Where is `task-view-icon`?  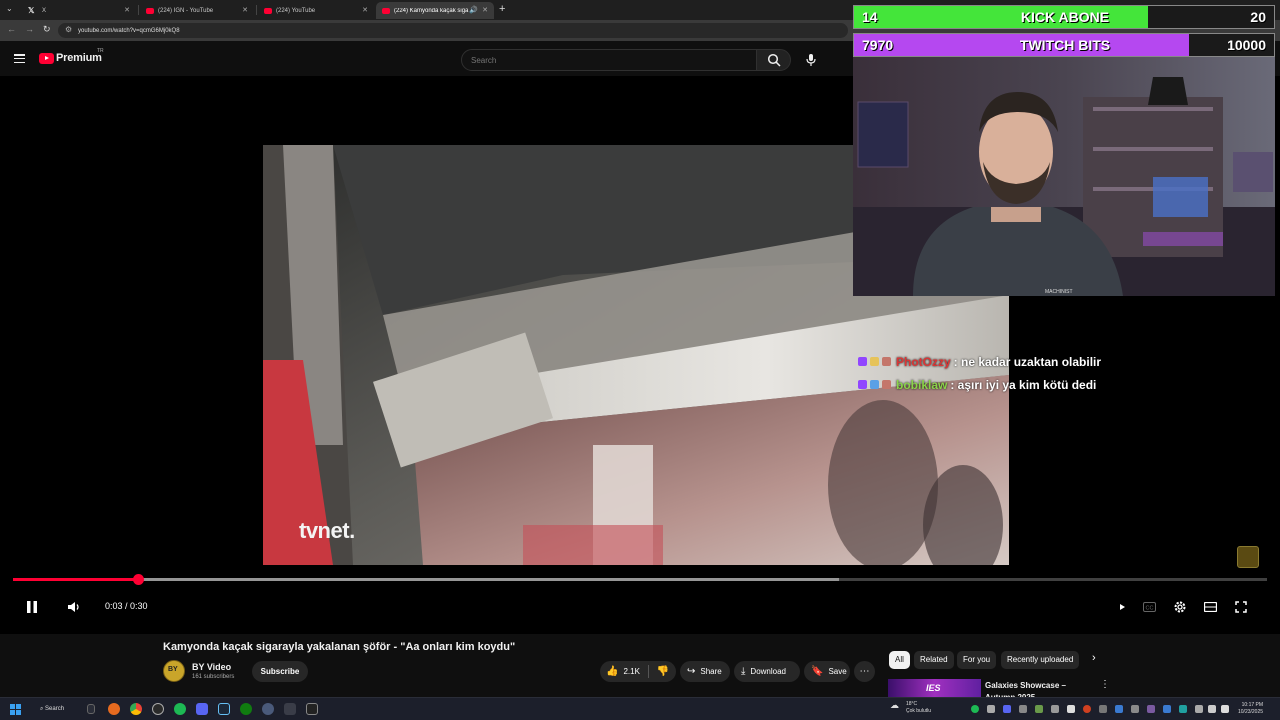
task-view-icon is located at coordinates (91, 709).